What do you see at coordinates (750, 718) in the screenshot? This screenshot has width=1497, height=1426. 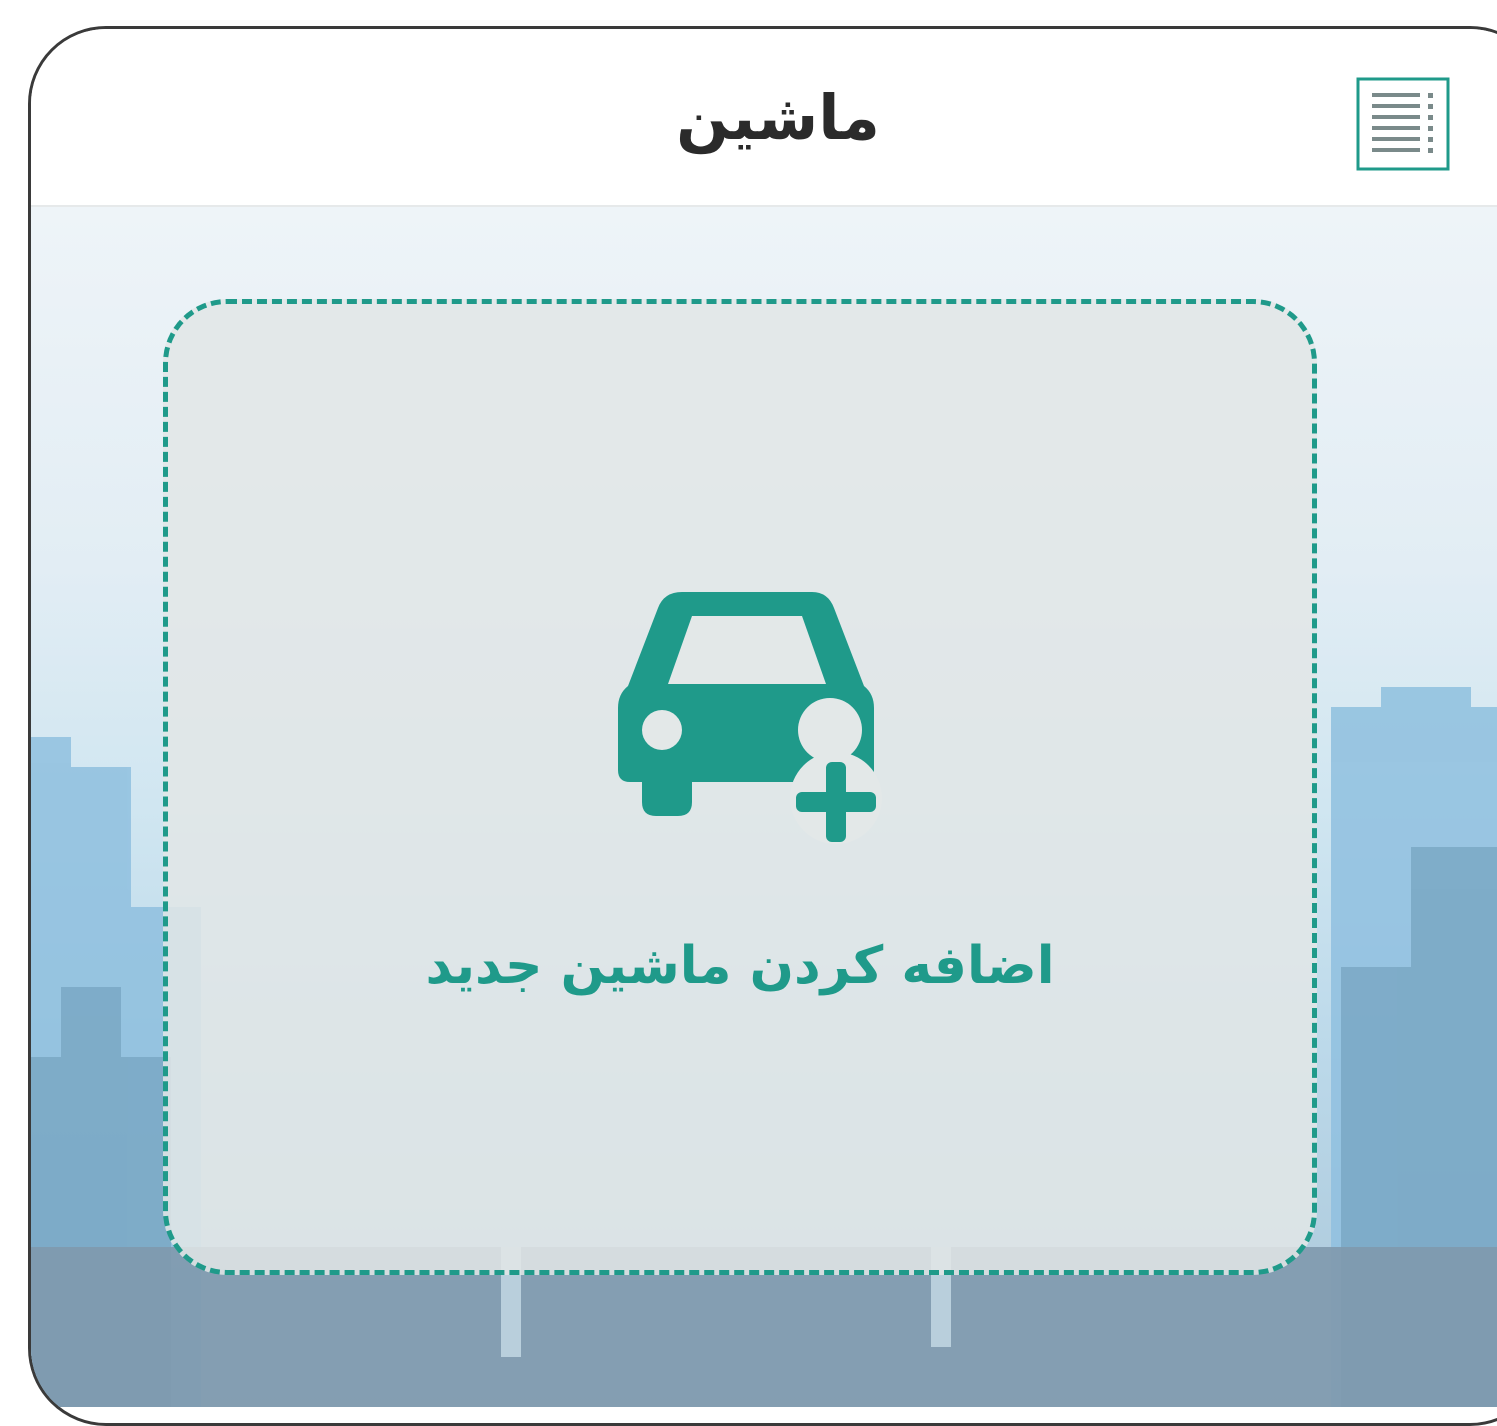 I see `car-add-icon` at bounding box center [750, 718].